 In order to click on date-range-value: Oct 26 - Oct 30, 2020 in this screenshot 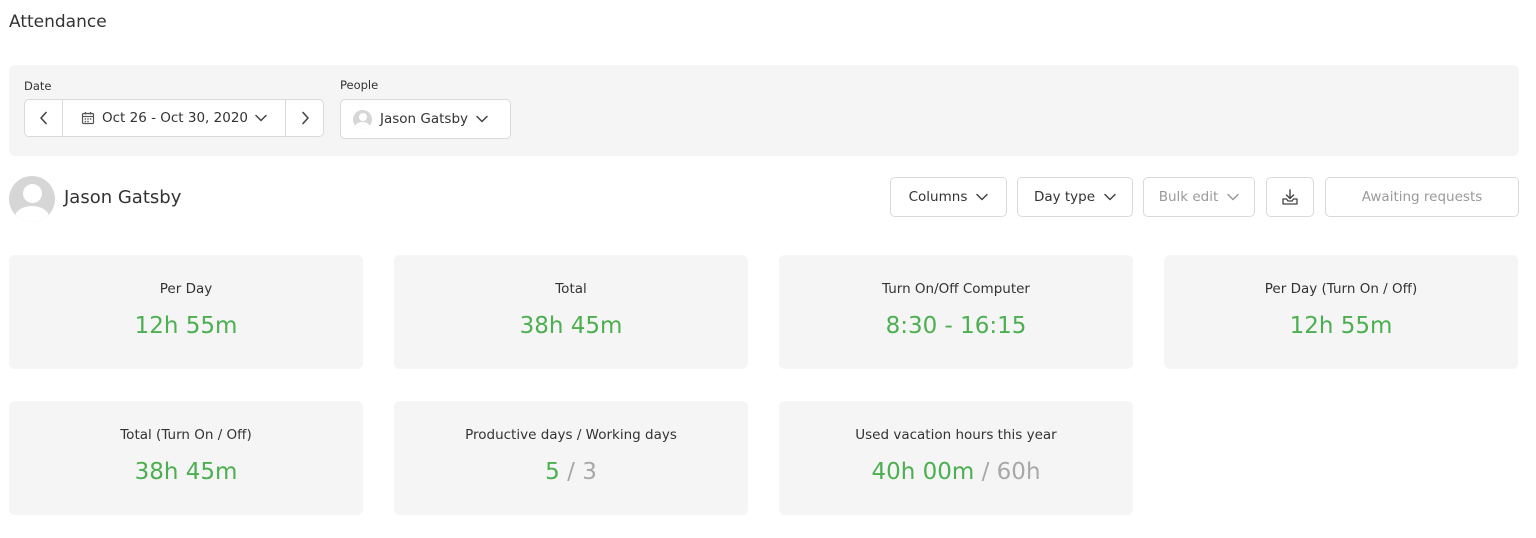, I will do `click(174, 118)`.